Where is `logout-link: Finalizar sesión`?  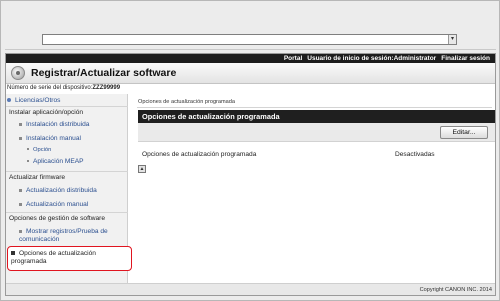 logout-link: Finalizar sesión is located at coordinates (465, 58).